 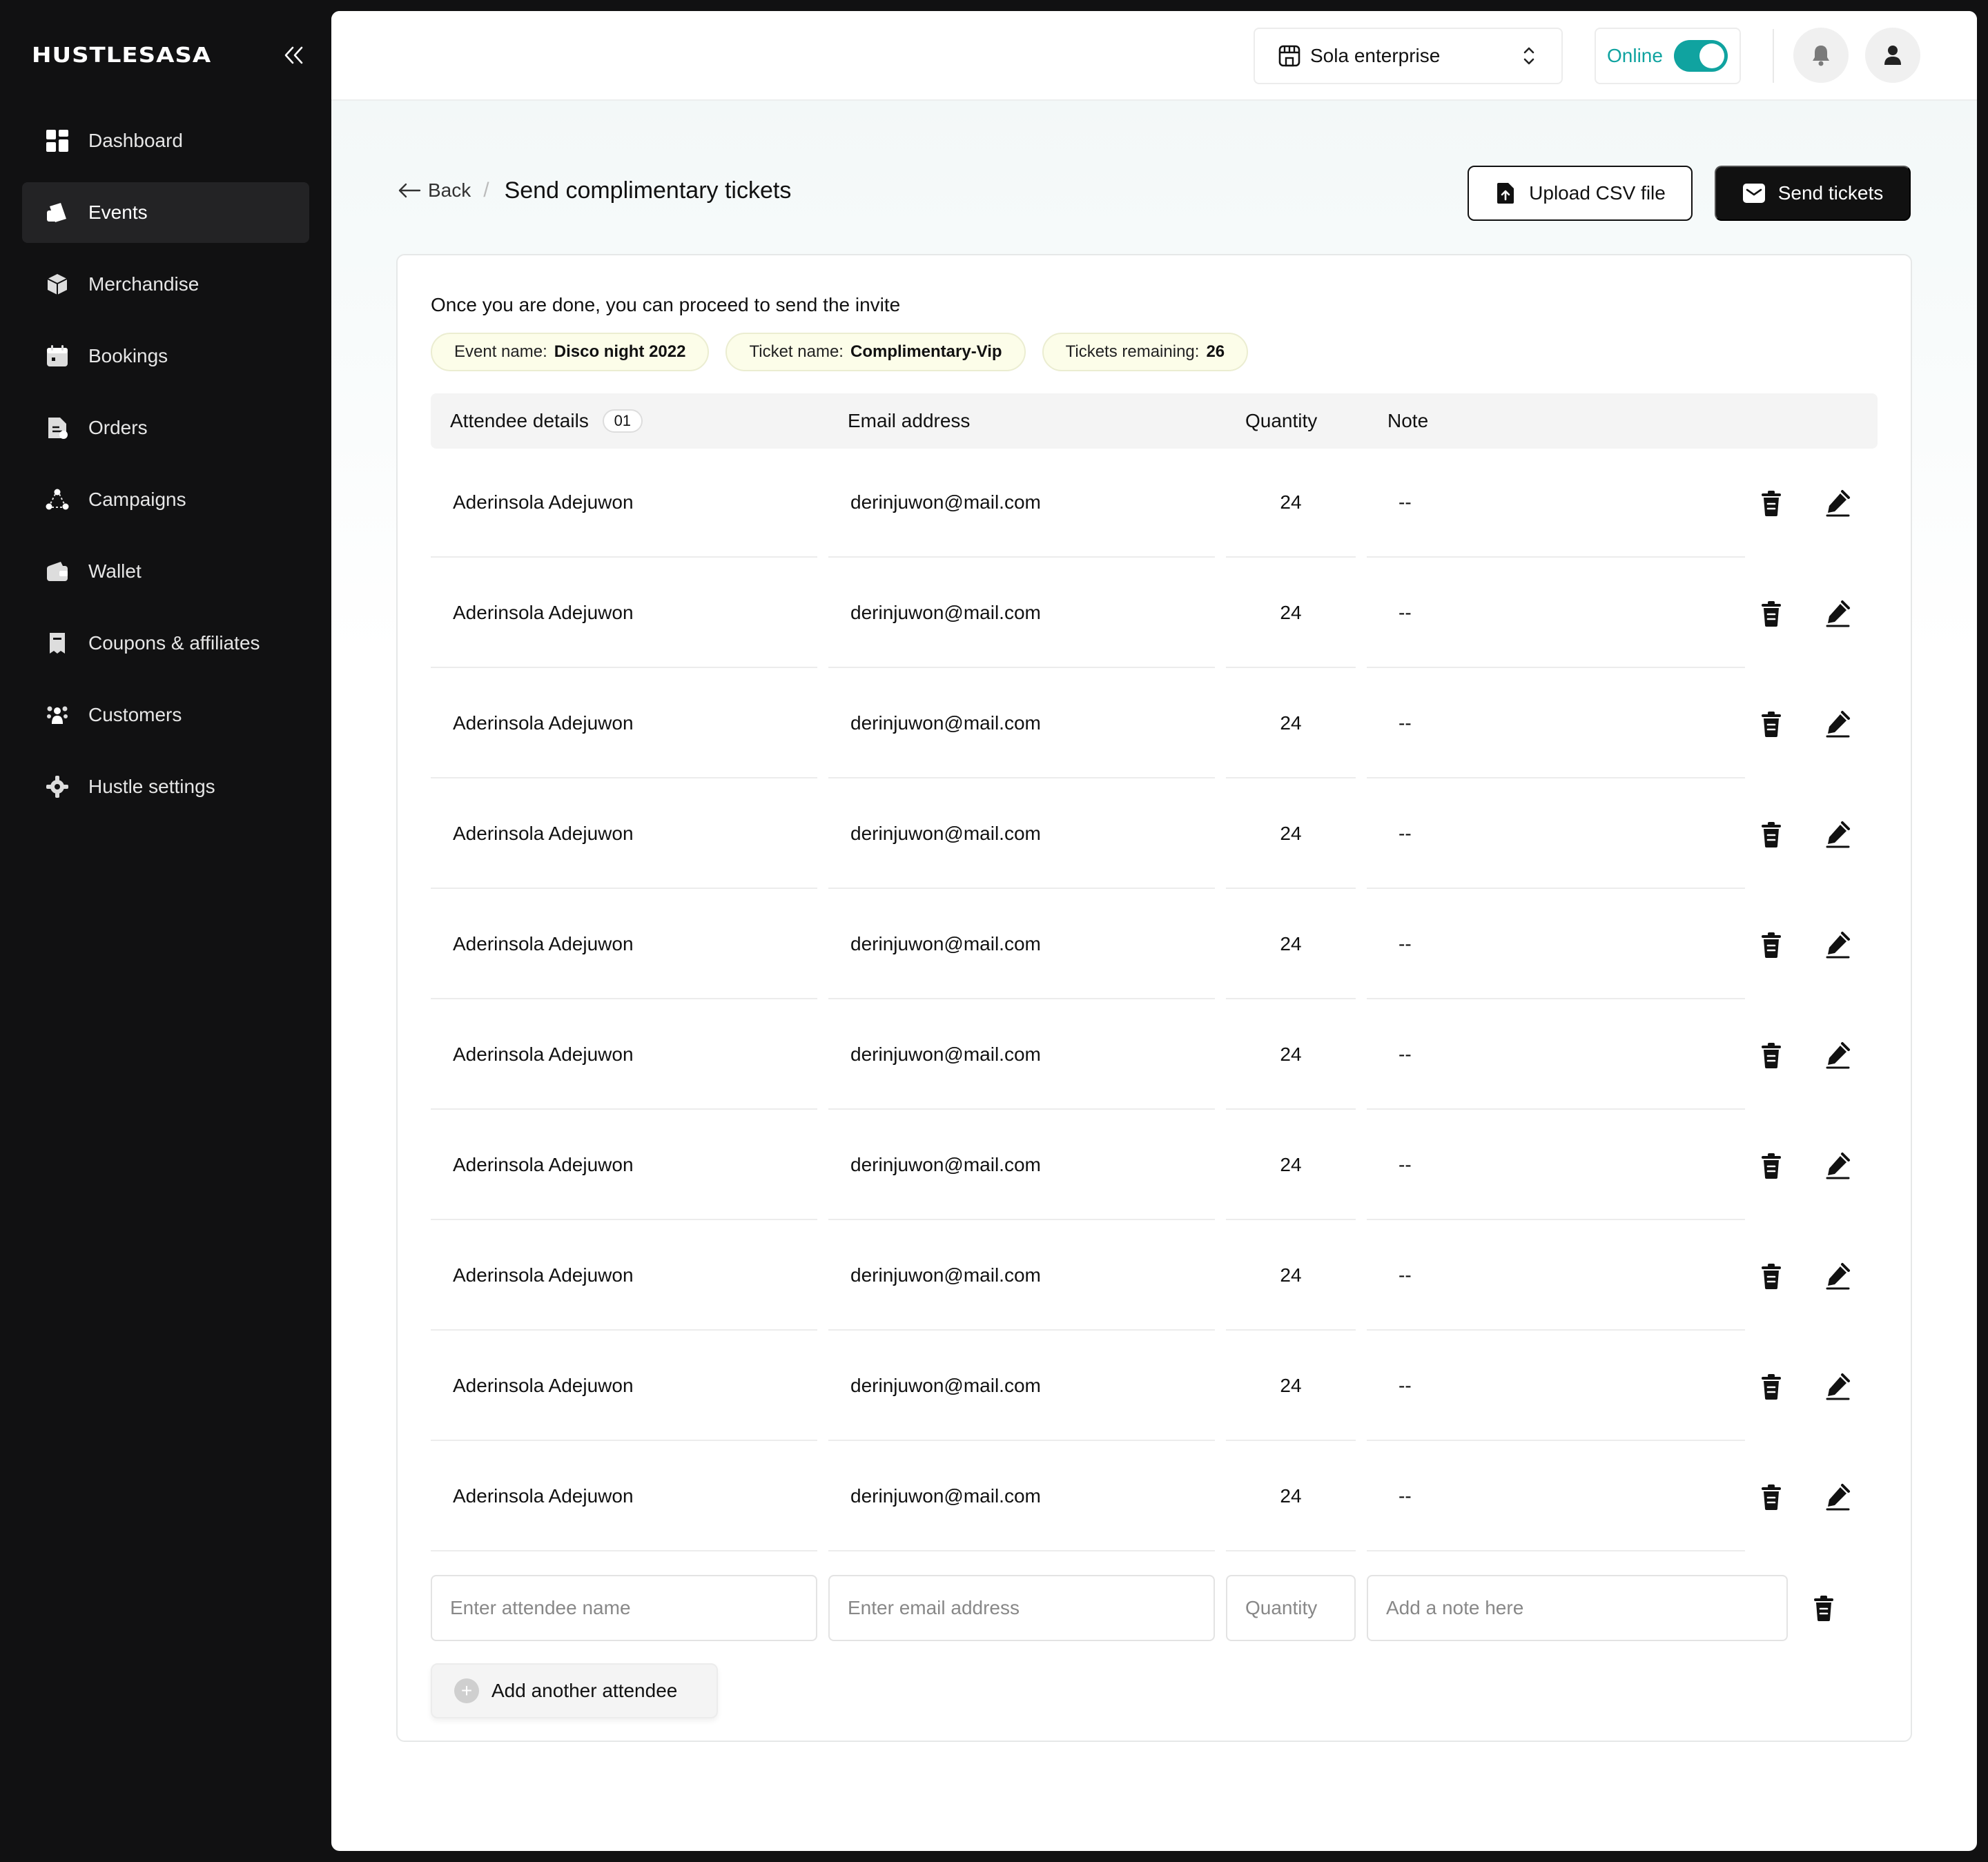 I want to click on mail-icon, so click(x=1753, y=193).